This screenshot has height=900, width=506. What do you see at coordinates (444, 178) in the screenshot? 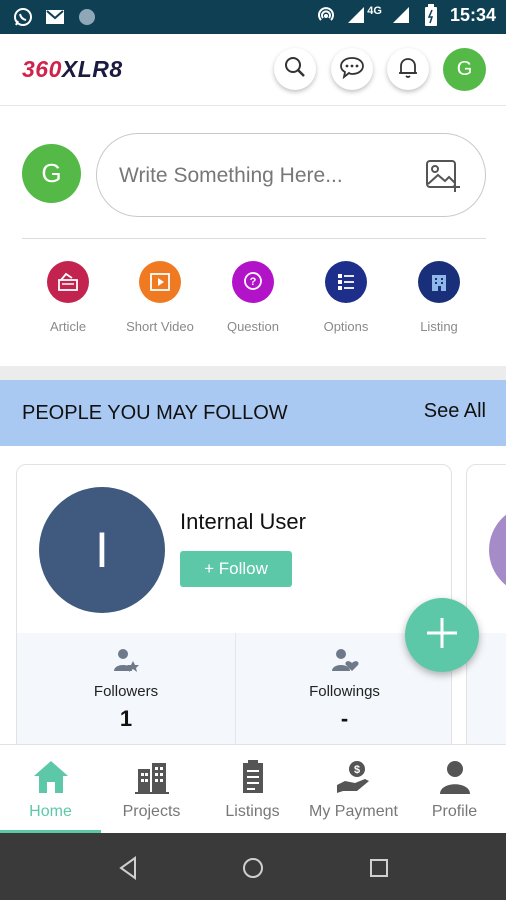
I see `add-image-icon` at bounding box center [444, 178].